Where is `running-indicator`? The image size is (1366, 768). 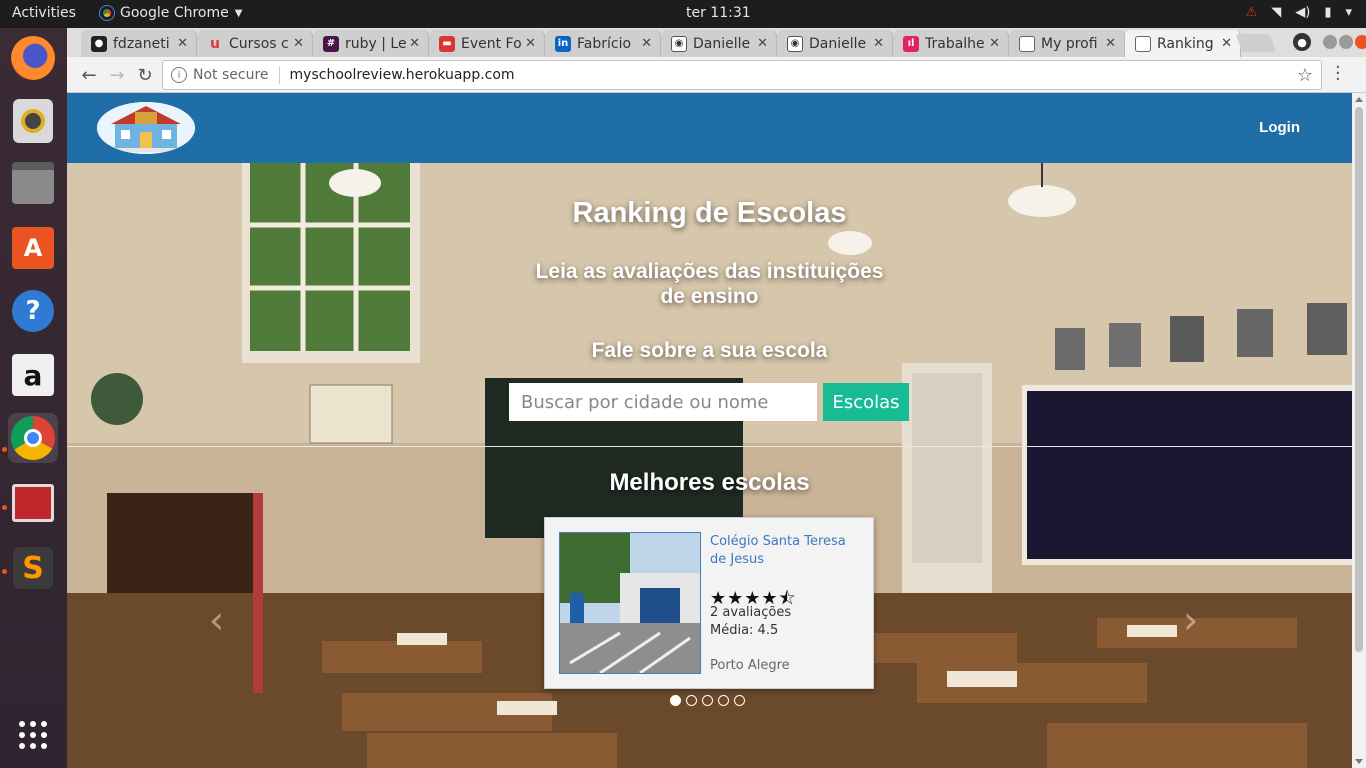 running-indicator is located at coordinates (4, 507).